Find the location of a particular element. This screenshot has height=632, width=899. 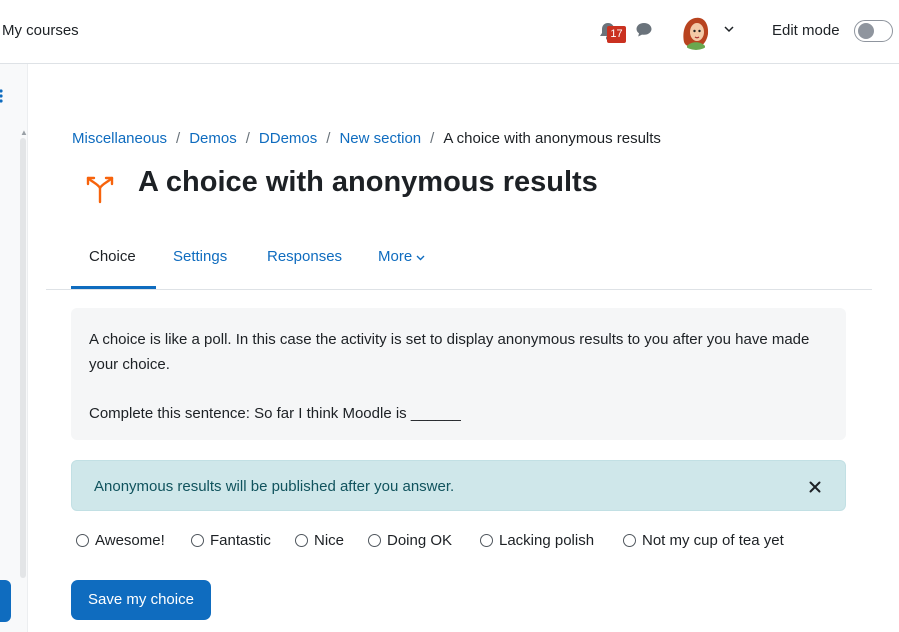

tab-more-label: More is located at coordinates (395, 256).